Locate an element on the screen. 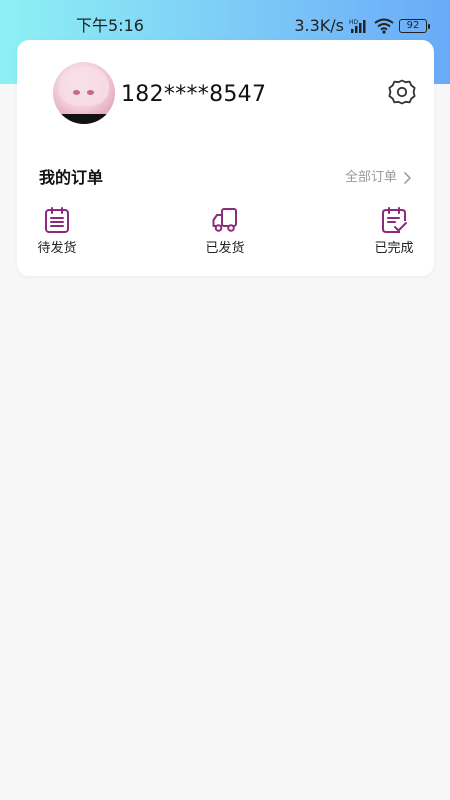 Image resolution: width=450 pixels, height=800 pixels. avatar-eye-left is located at coordinates (76, 92).